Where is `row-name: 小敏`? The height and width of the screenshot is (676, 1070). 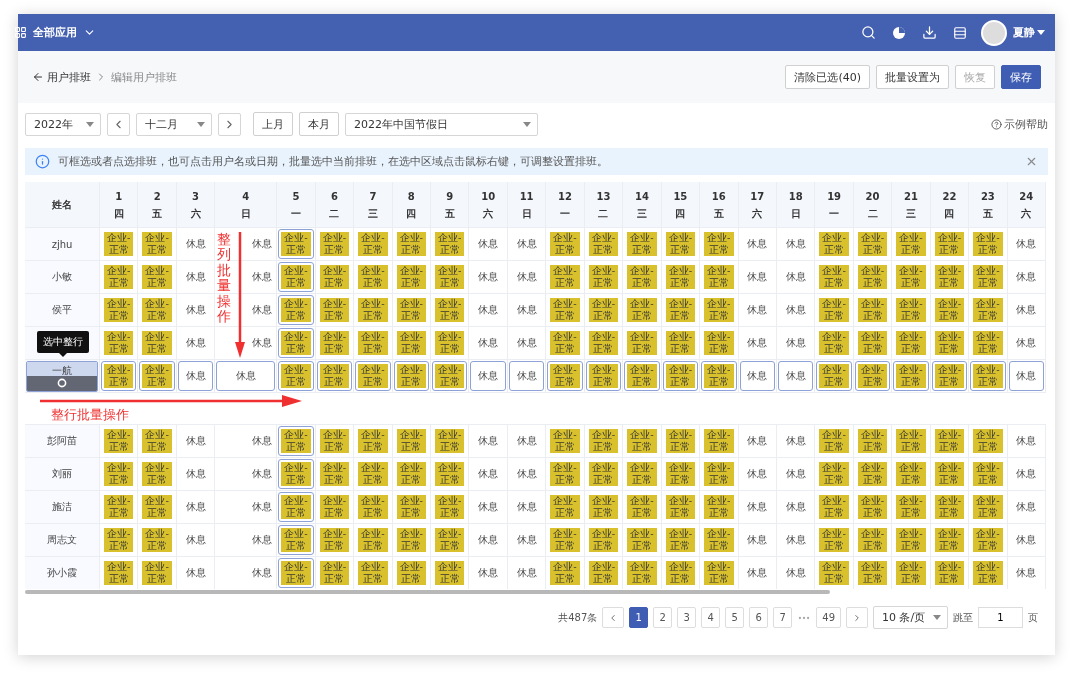 row-name: 小敏 is located at coordinates (62, 277).